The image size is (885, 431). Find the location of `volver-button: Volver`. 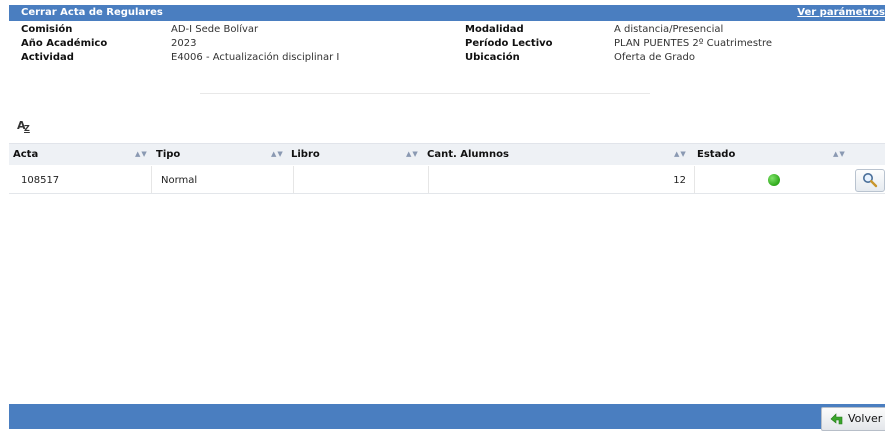

volver-button: Volver is located at coordinates (853, 419).